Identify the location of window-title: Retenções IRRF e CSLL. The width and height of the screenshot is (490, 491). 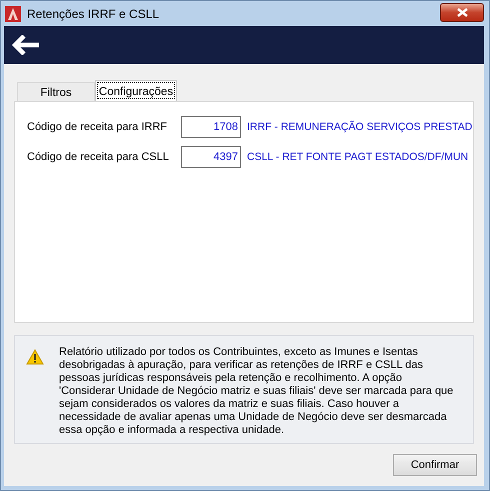
(93, 13).